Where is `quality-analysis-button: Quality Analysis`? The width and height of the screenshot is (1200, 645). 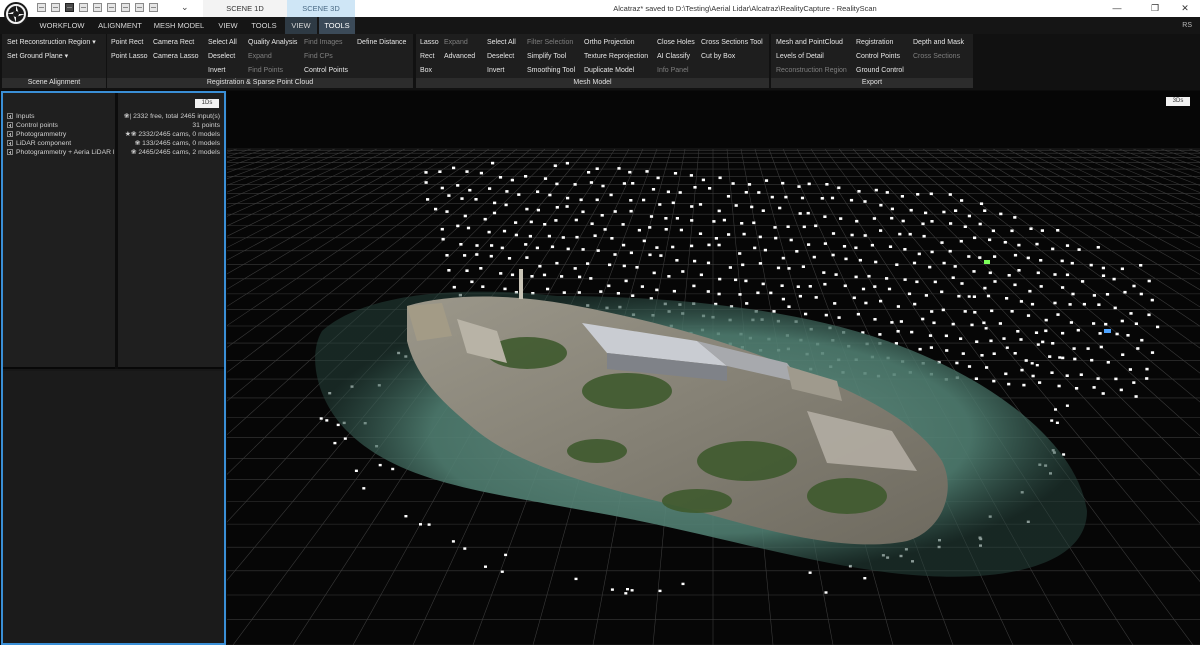
quality-analysis-button: Quality Analysis is located at coordinates (272, 42).